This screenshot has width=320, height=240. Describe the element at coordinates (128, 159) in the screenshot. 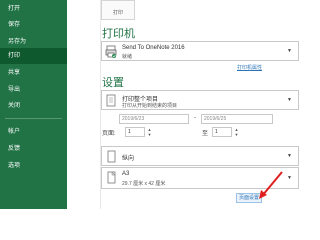

I see `orientation-value: 纵向` at that location.